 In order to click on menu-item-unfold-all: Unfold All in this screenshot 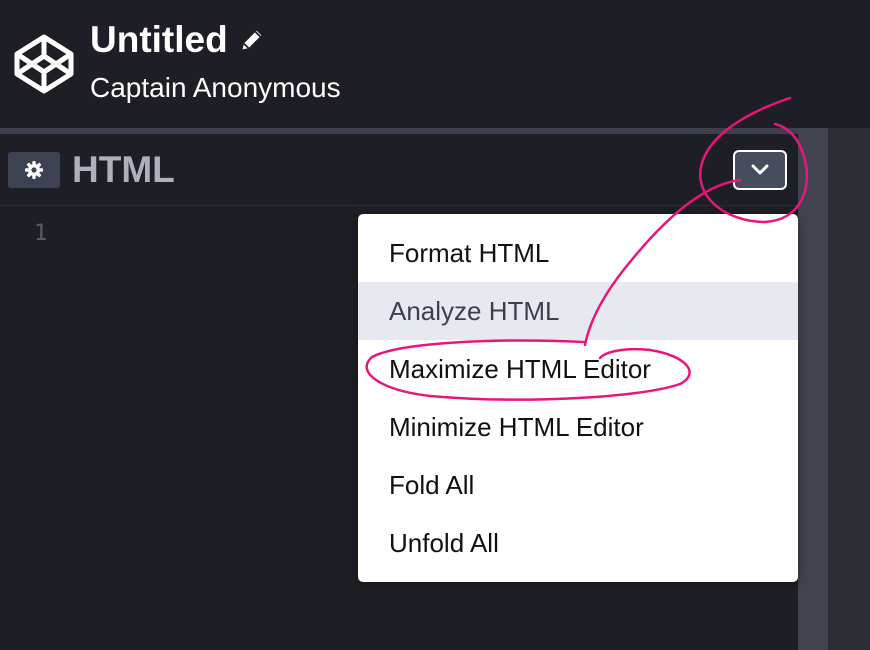, I will do `click(578, 543)`.